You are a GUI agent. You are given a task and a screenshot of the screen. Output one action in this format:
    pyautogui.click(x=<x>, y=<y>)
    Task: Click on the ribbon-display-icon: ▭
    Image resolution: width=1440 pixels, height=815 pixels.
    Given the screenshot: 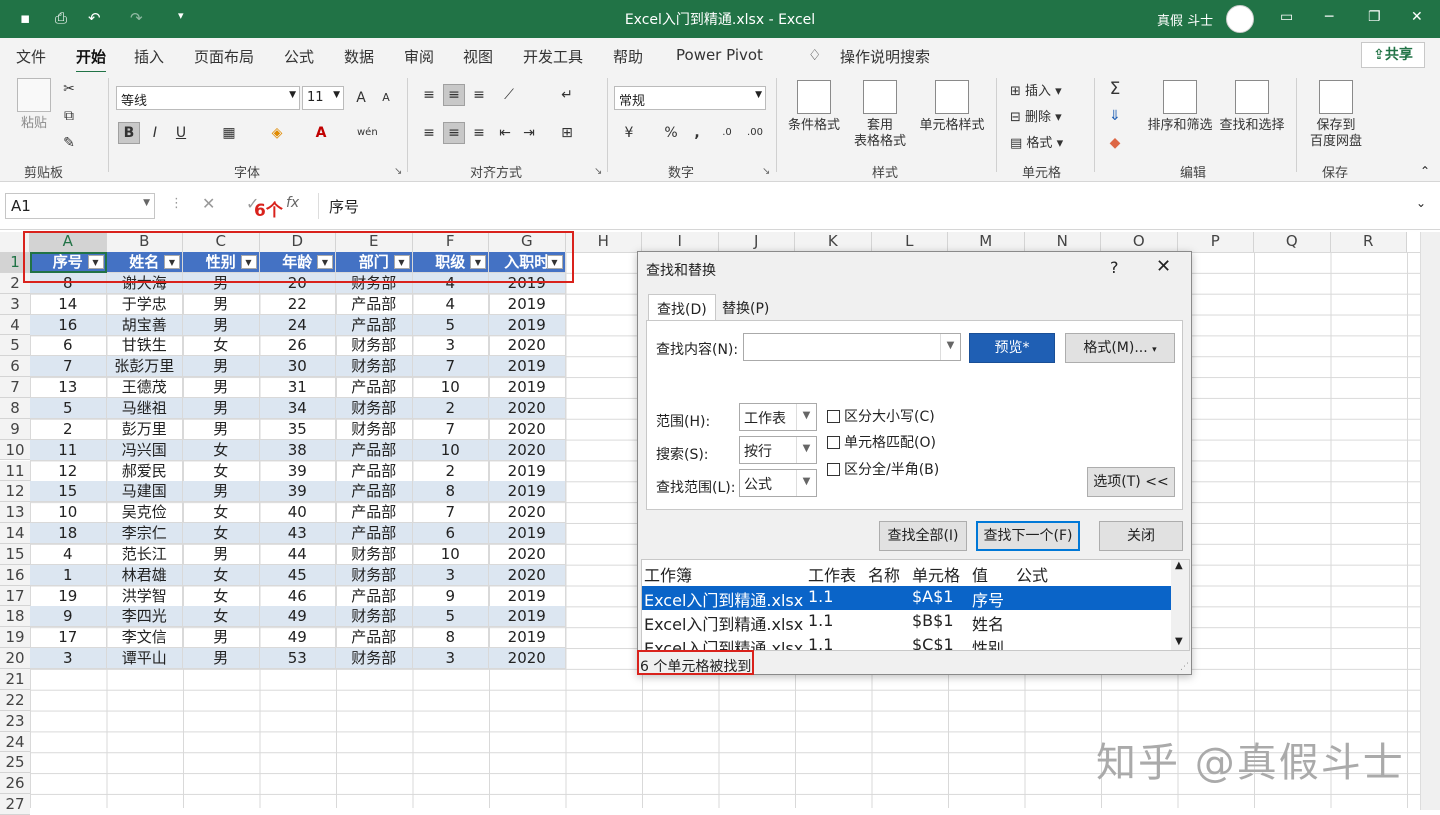 What is the action you would take?
    pyautogui.click(x=1286, y=17)
    